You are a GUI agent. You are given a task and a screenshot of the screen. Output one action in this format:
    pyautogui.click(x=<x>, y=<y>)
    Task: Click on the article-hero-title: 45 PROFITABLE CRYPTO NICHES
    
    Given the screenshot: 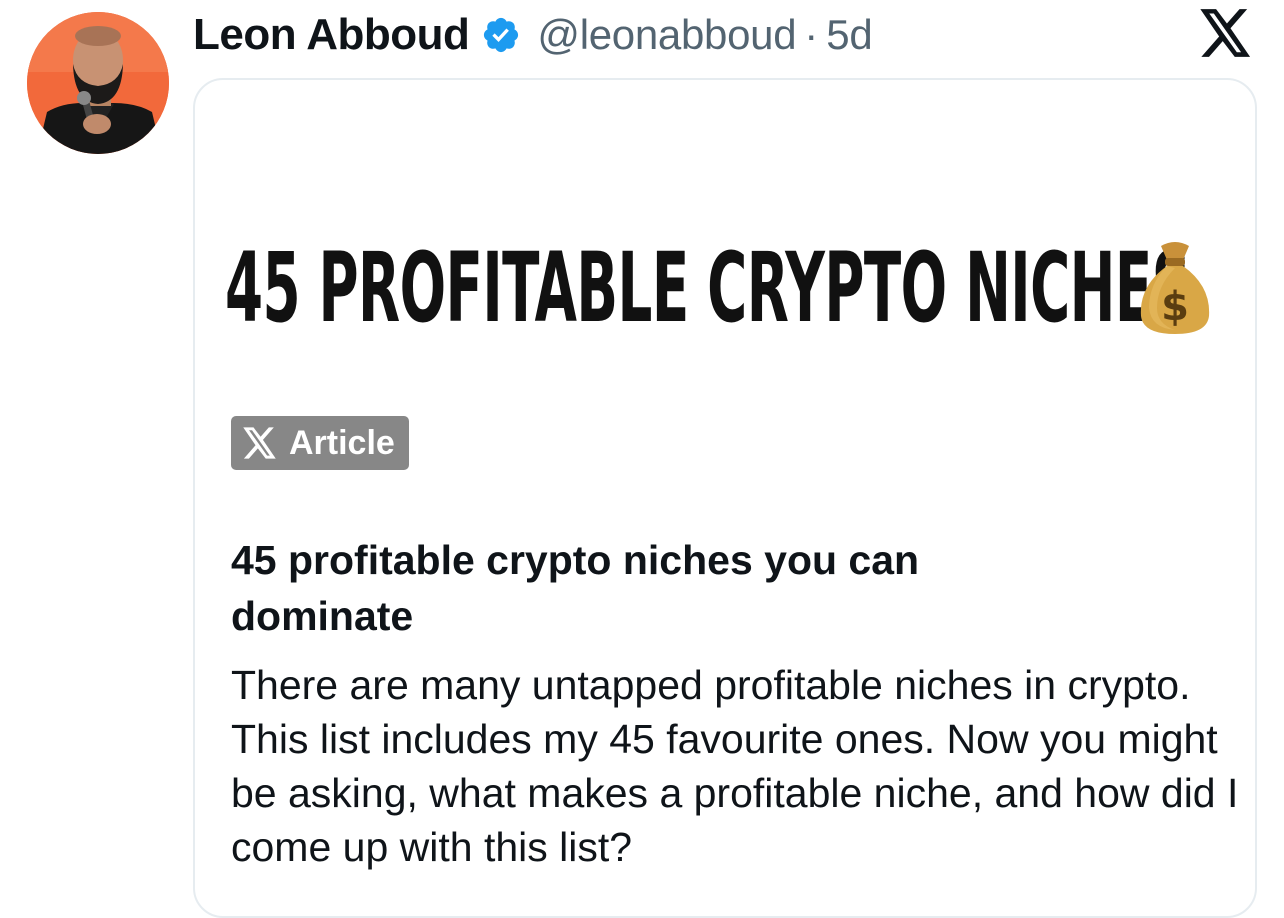 What is the action you would take?
    pyautogui.click(x=708, y=288)
    